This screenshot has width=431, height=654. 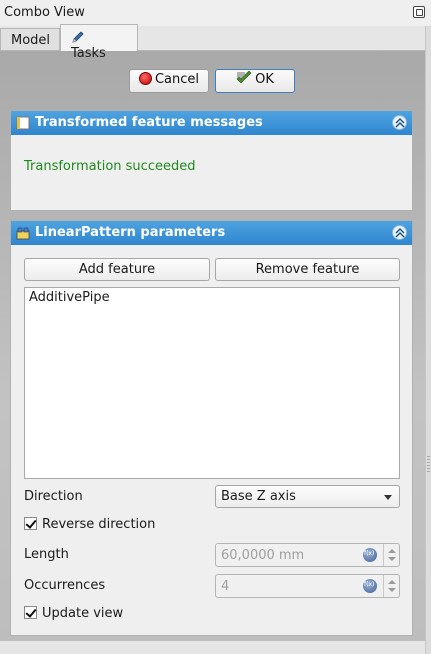 I want to click on occurrences-input: 4, so click(x=307, y=586).